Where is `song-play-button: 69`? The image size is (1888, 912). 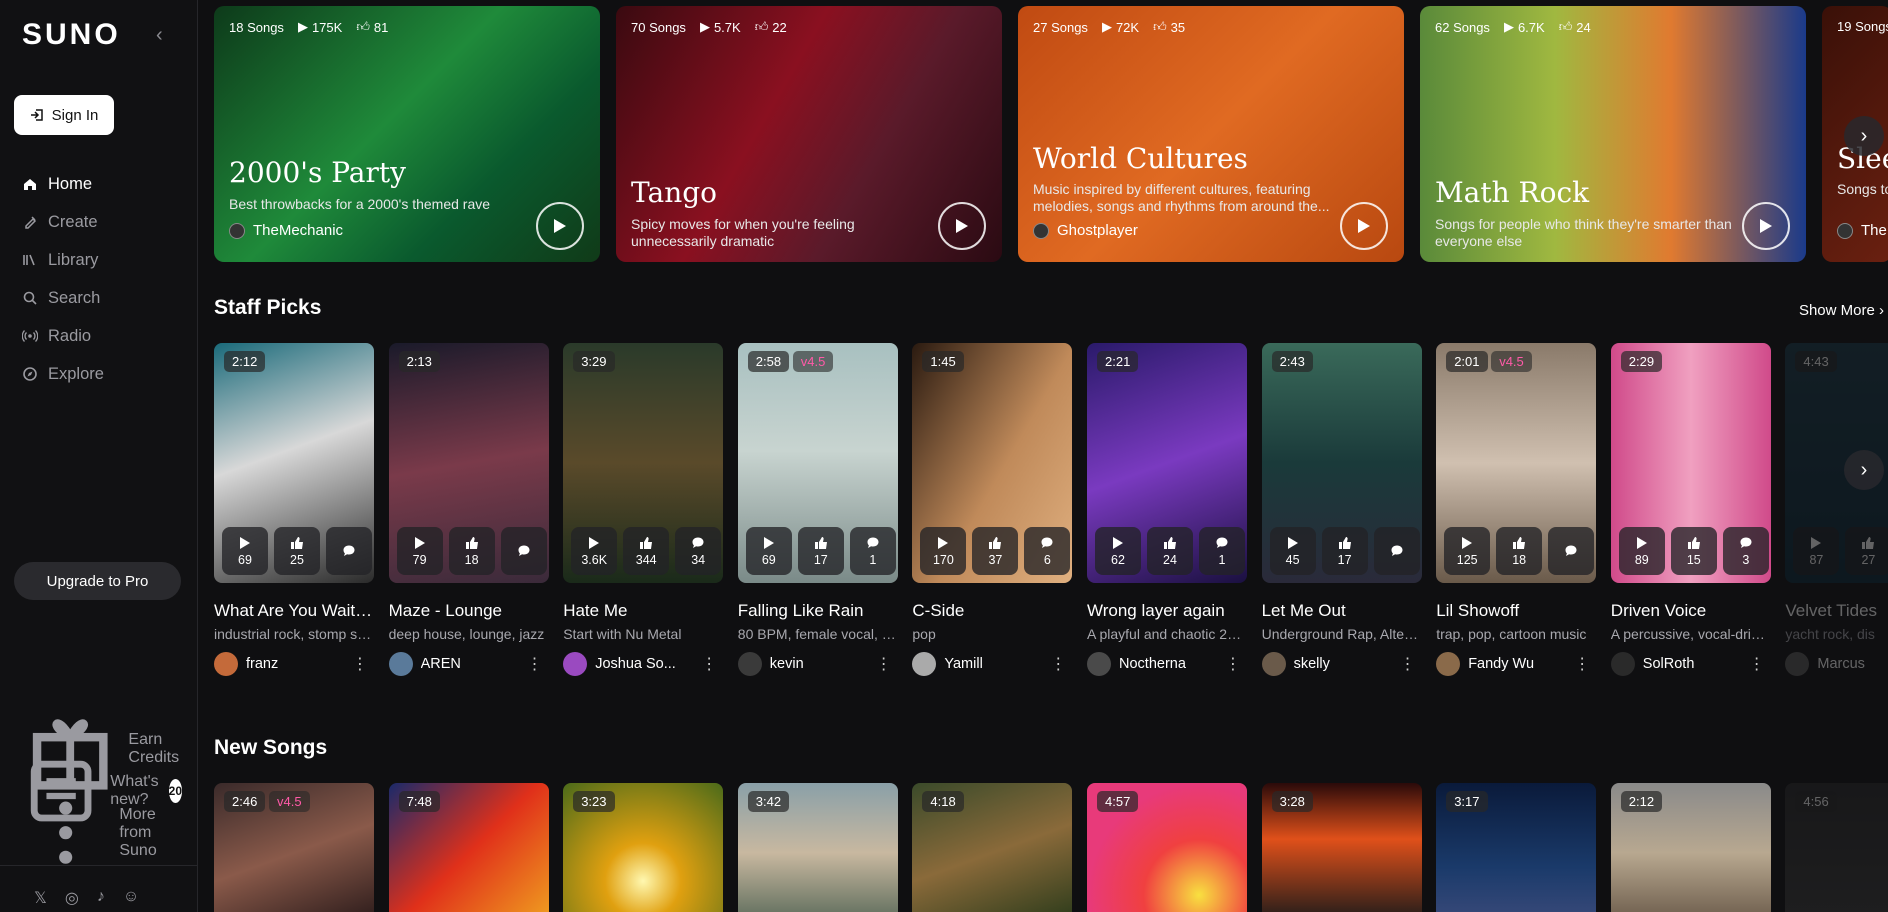 song-play-button: 69 is located at coordinates (245, 551).